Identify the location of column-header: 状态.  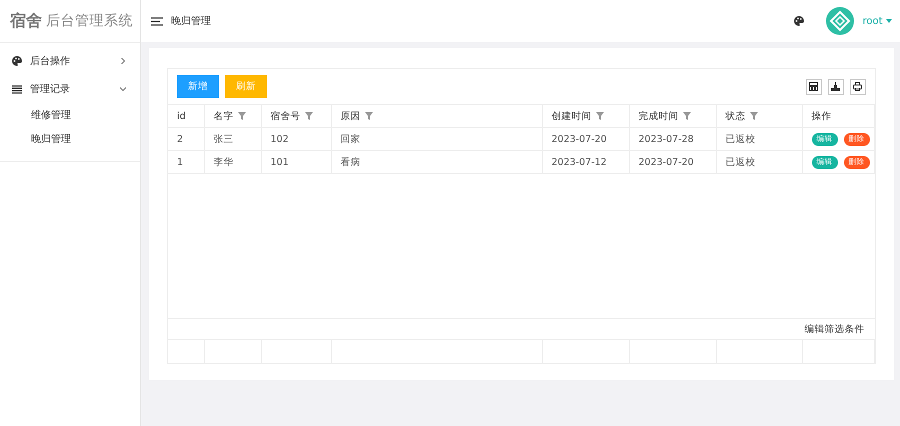
(759, 116).